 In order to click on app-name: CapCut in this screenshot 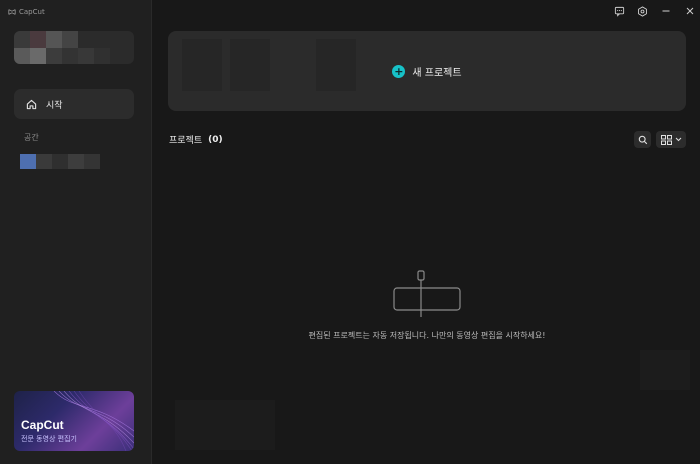, I will do `click(32, 12)`.